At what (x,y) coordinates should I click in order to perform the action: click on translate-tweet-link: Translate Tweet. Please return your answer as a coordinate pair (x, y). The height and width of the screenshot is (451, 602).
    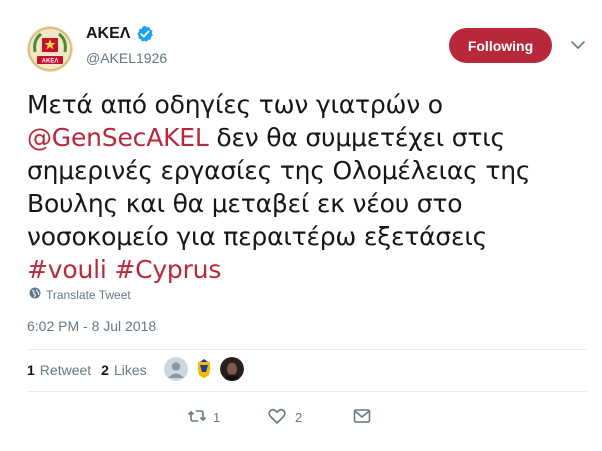
    Looking at the image, I should click on (80, 294).